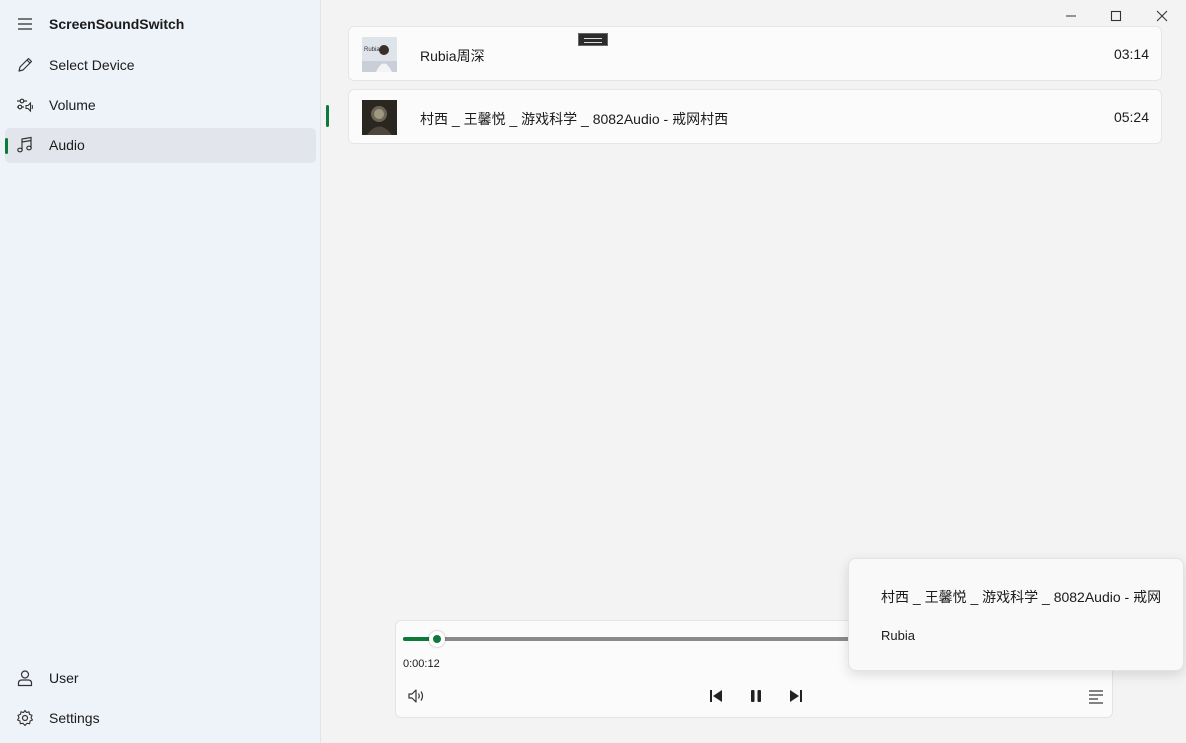 The width and height of the screenshot is (1186, 743). Describe the element at coordinates (1071, 16) in the screenshot. I see `minimize-icon` at that location.